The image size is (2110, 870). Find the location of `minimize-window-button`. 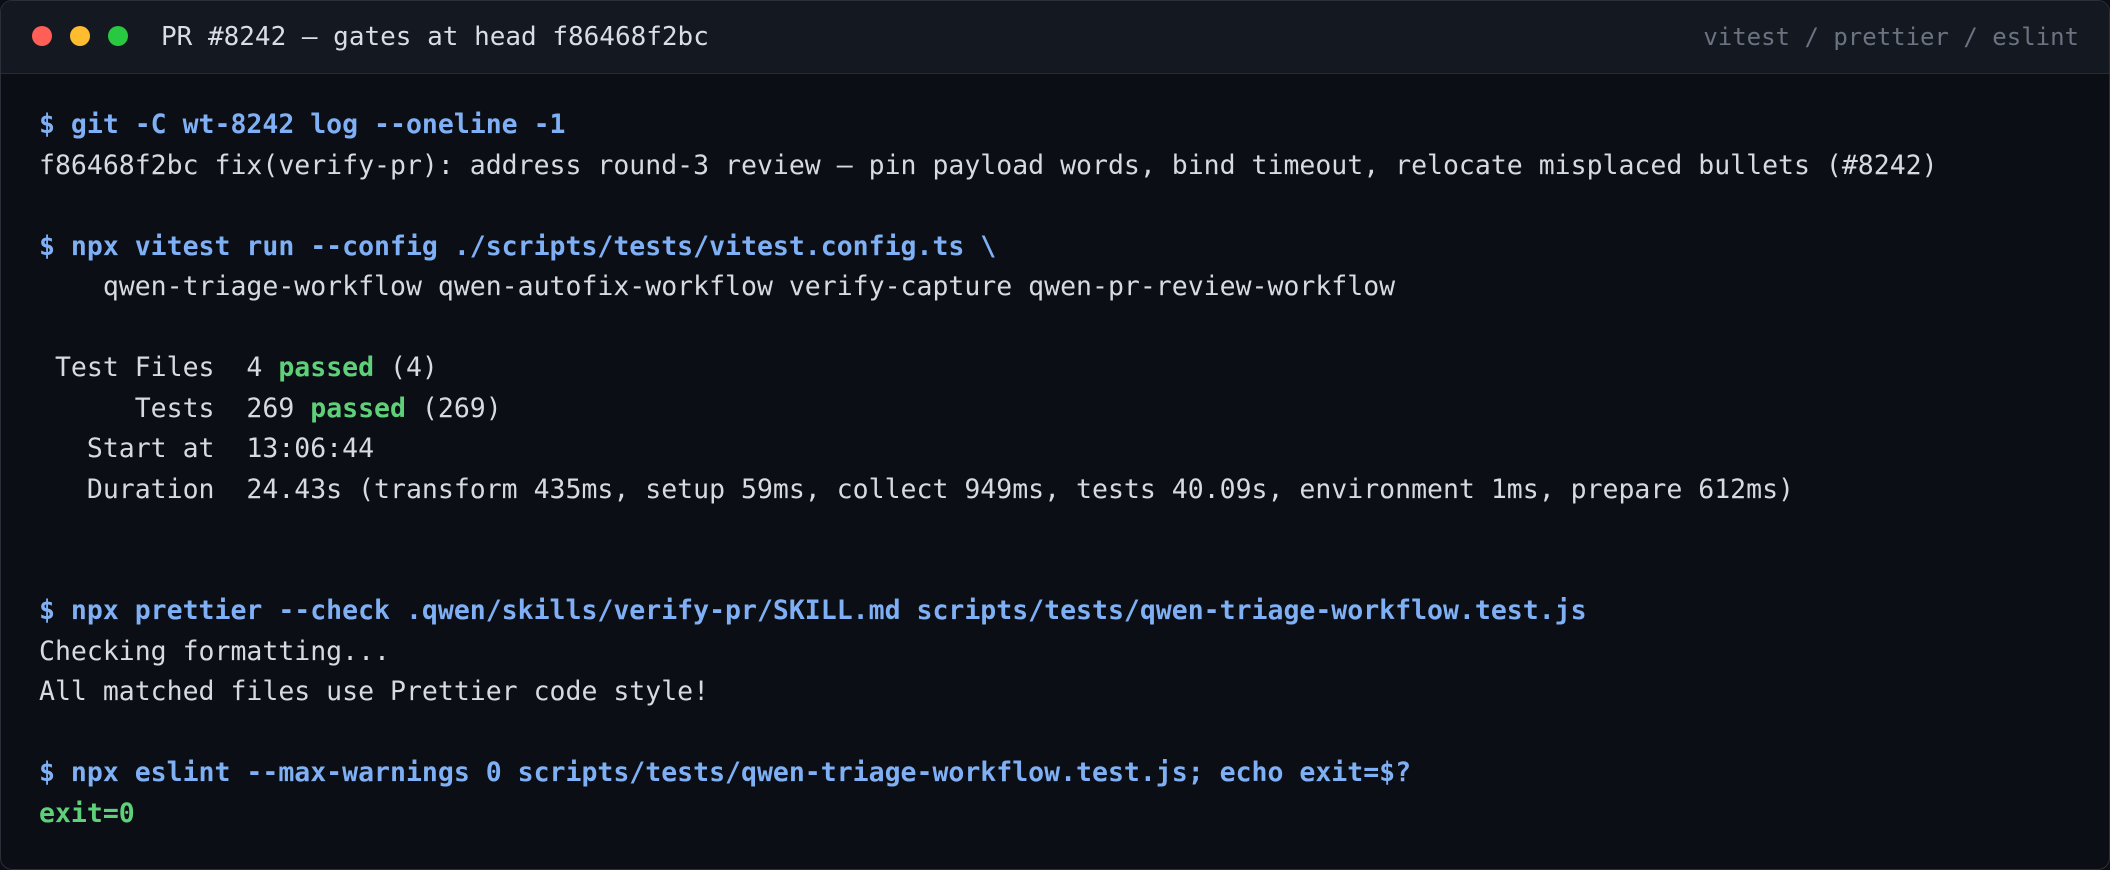

minimize-window-button is located at coordinates (80, 36).